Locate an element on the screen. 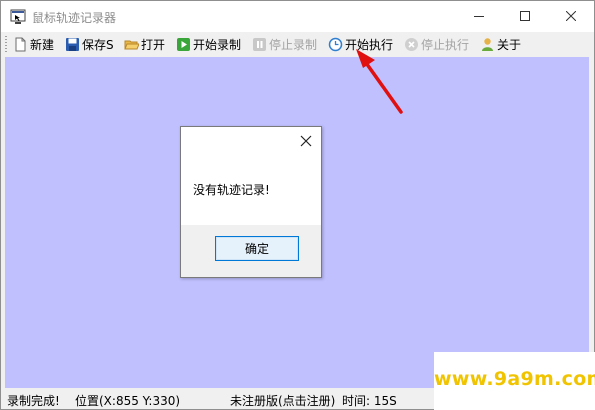 The image size is (595, 410). stop-execute-button: 停止执行 is located at coordinates (436, 44).